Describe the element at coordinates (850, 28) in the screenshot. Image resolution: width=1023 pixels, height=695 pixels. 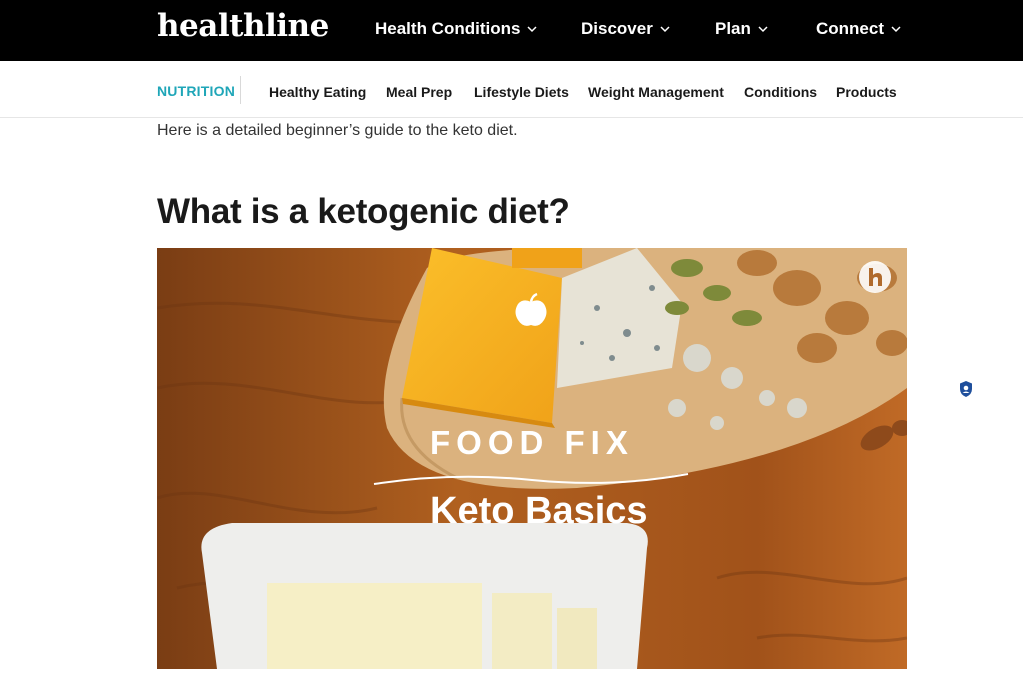
I see `nav-label: Connect` at that location.